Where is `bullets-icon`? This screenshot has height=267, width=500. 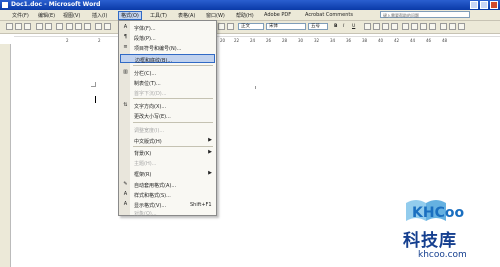
bullets-icon is located at coordinates (414, 26).